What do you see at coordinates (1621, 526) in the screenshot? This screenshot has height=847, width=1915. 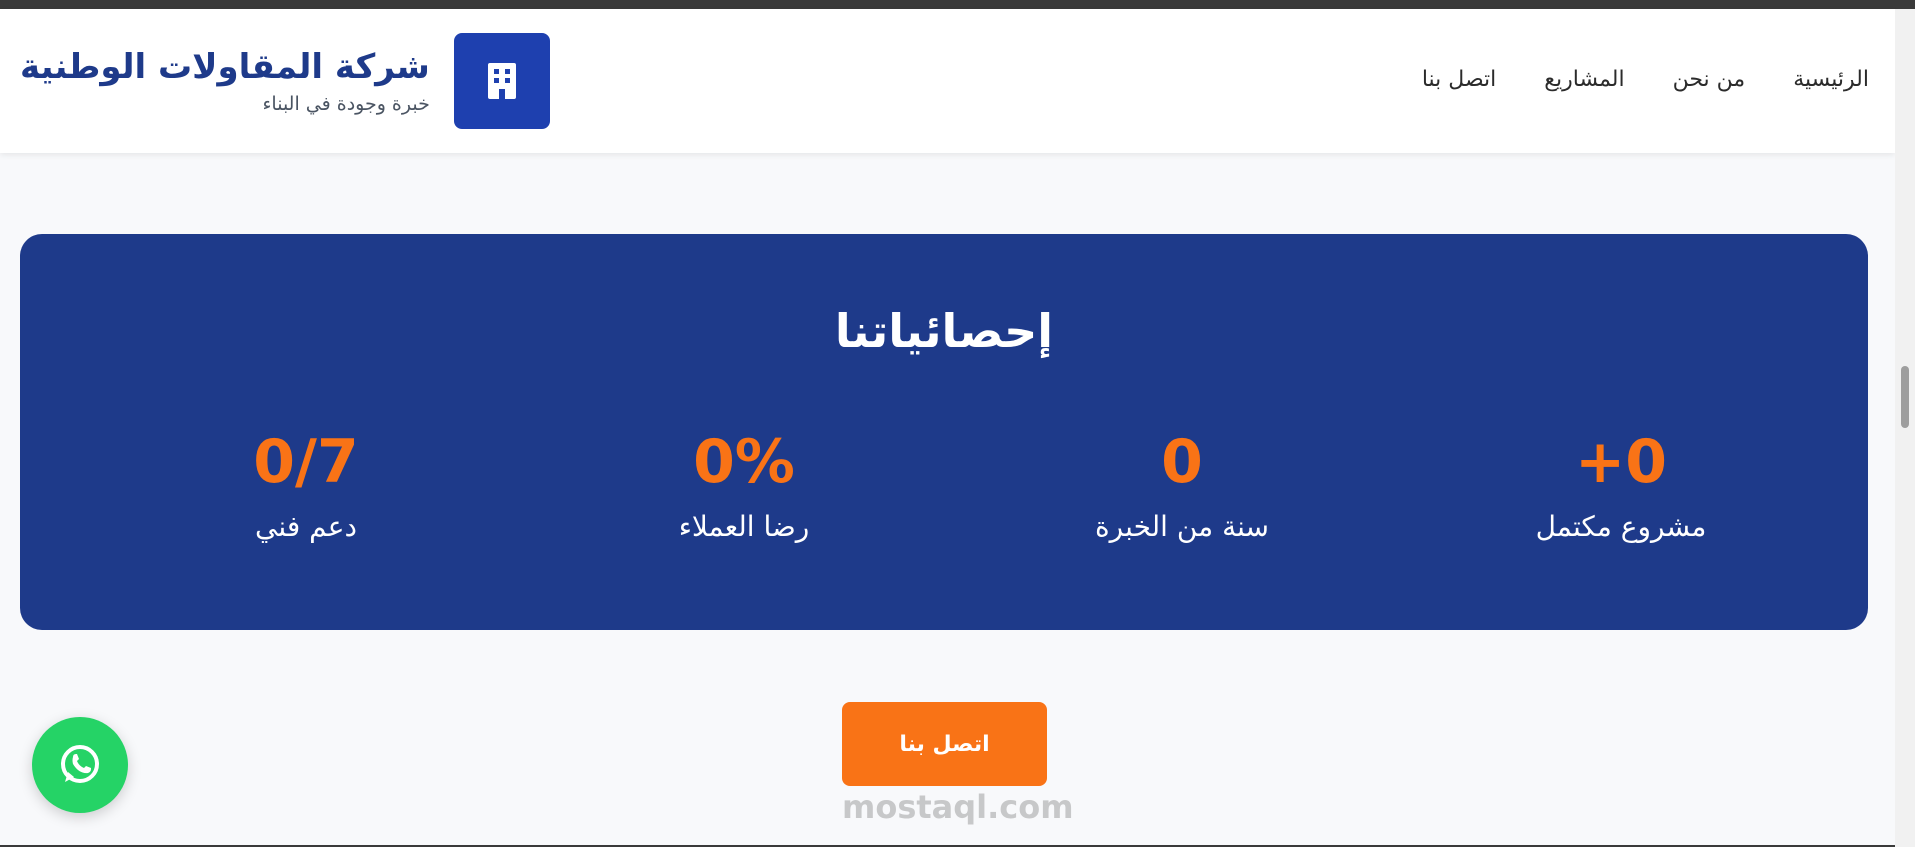 I see `stat-label: مشروع مكتمل` at bounding box center [1621, 526].